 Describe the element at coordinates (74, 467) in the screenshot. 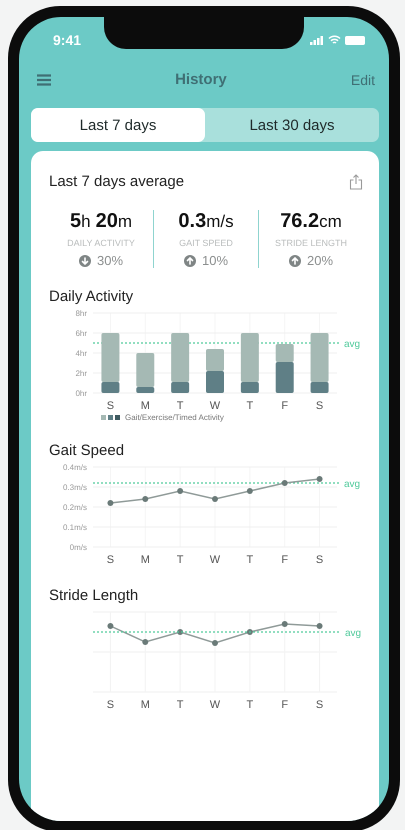

I see `axis-label: 0.4m/s` at that location.